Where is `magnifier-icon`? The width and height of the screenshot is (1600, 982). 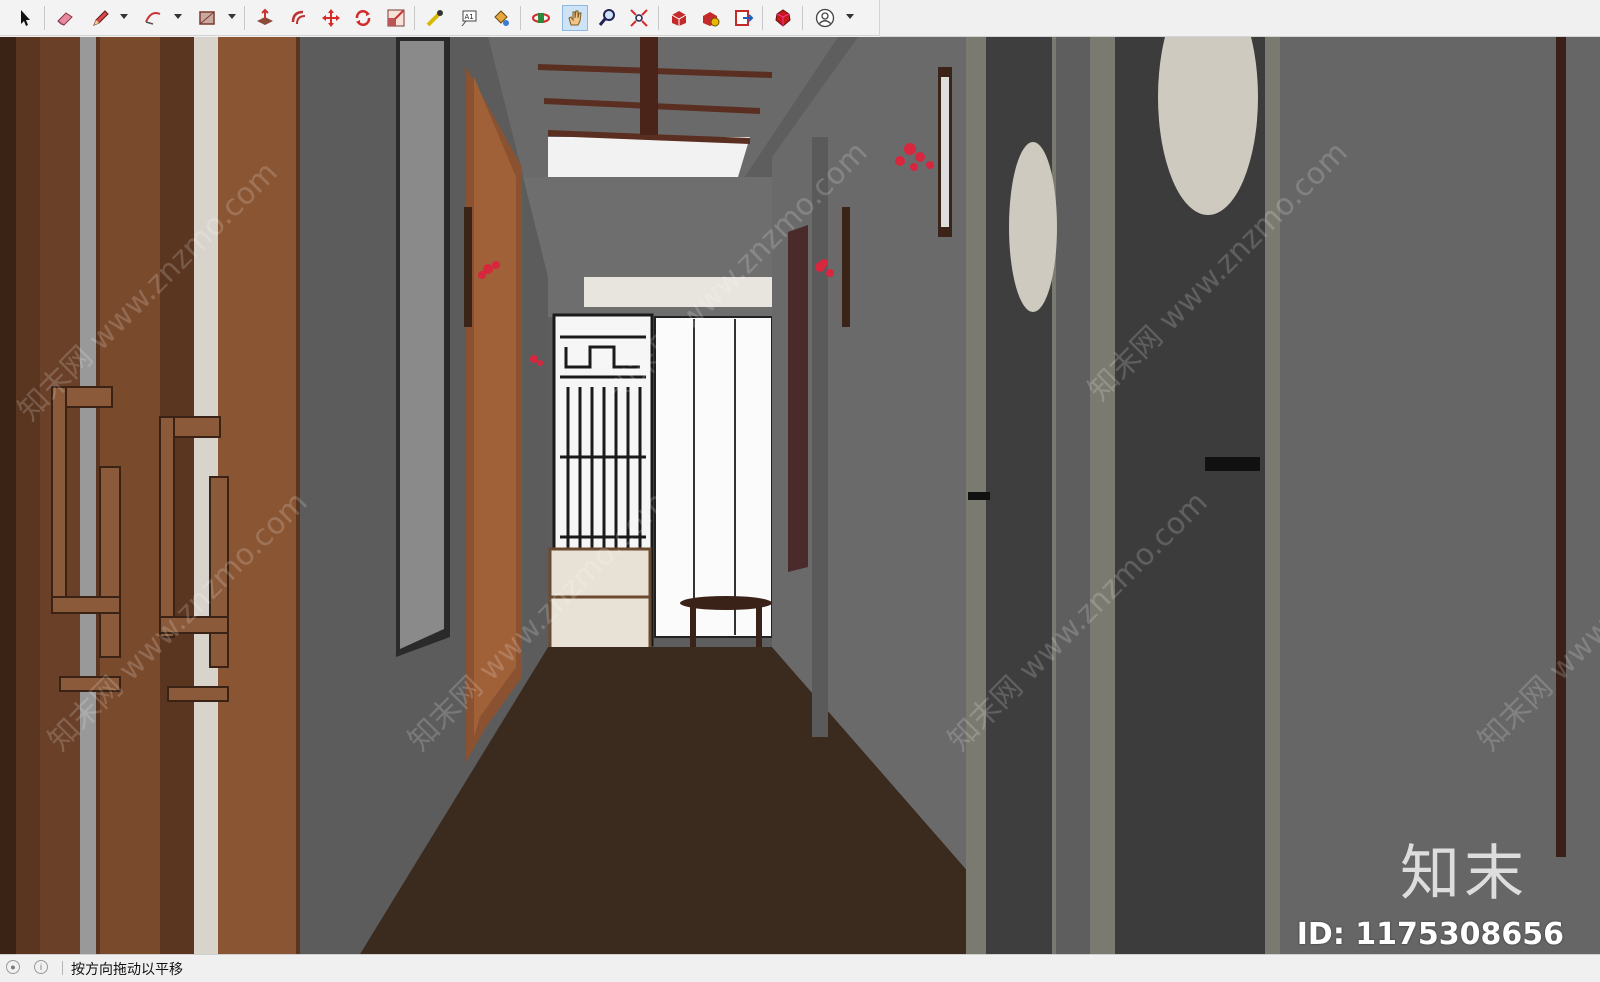
magnifier-icon is located at coordinates (606, 17).